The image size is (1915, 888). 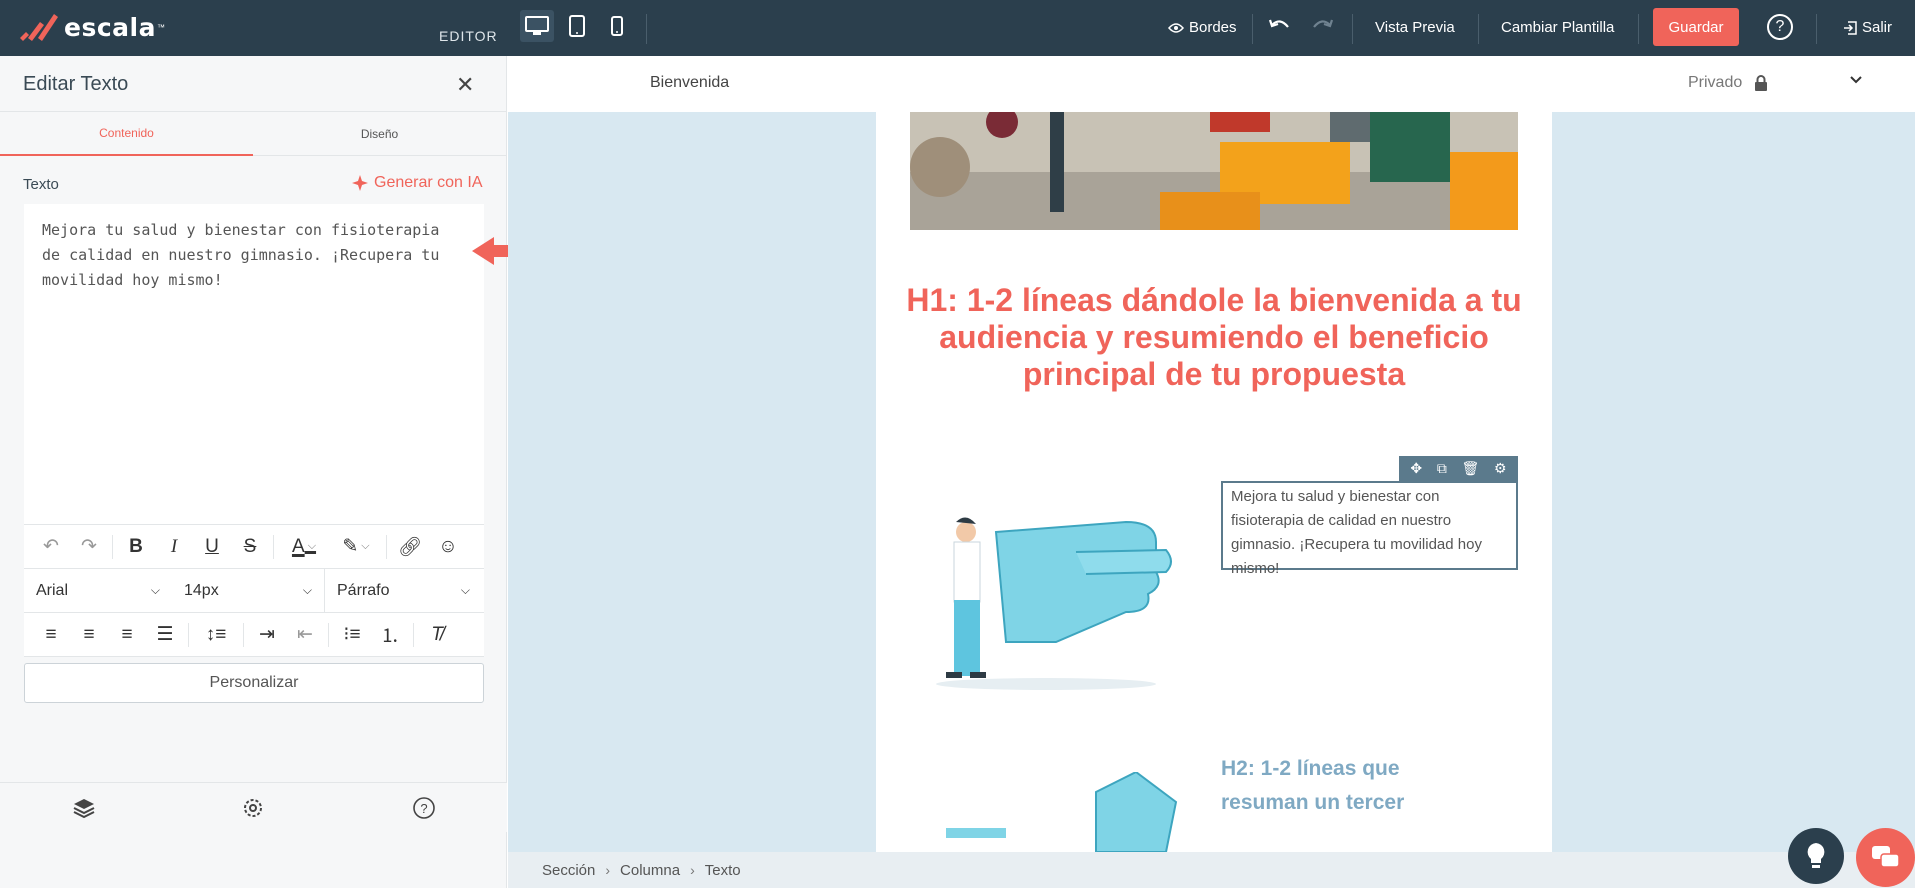 What do you see at coordinates (1850, 27) in the screenshot?
I see `logout-icon` at bounding box center [1850, 27].